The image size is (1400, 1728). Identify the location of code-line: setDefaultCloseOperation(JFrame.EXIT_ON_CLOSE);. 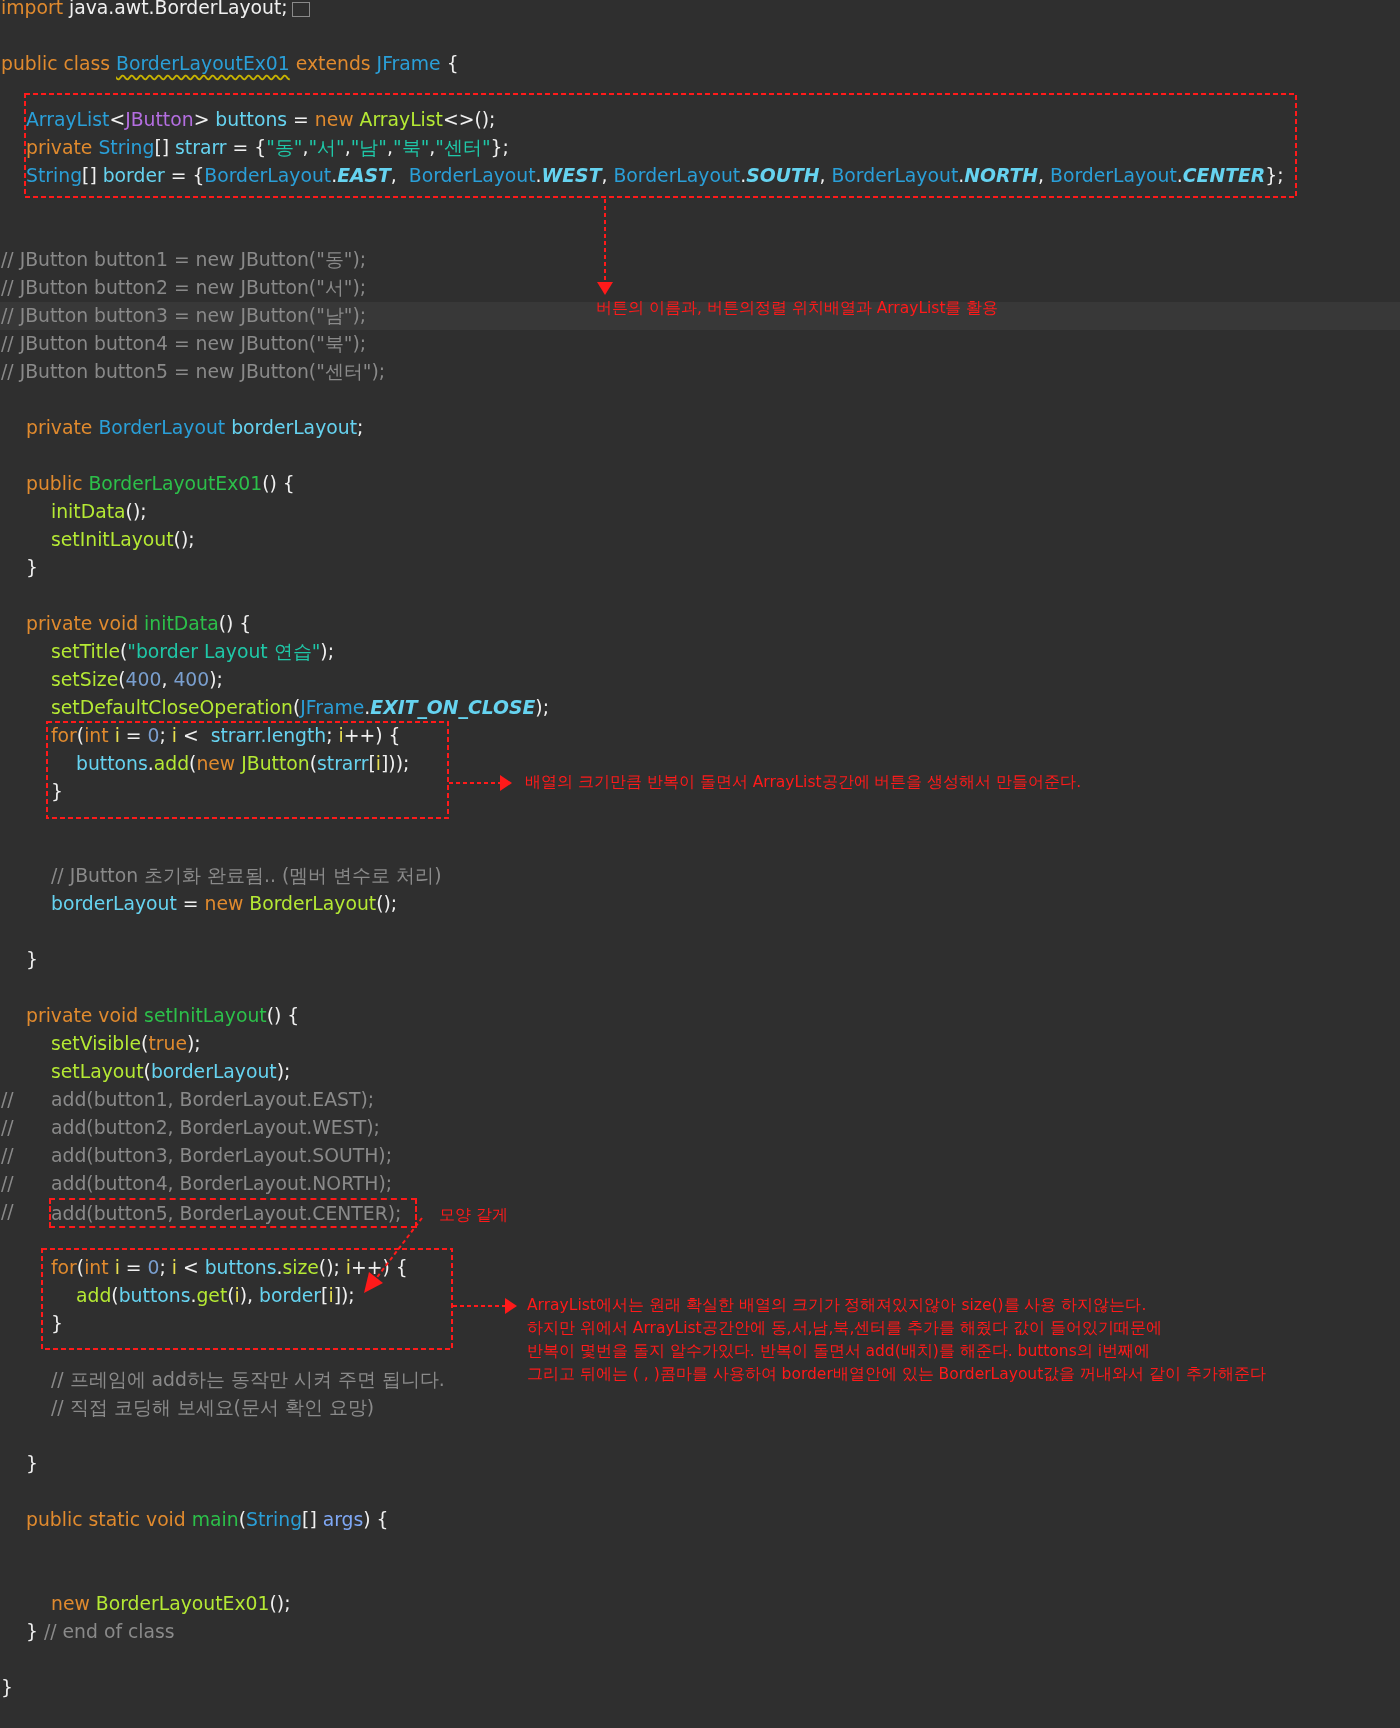
(299, 708).